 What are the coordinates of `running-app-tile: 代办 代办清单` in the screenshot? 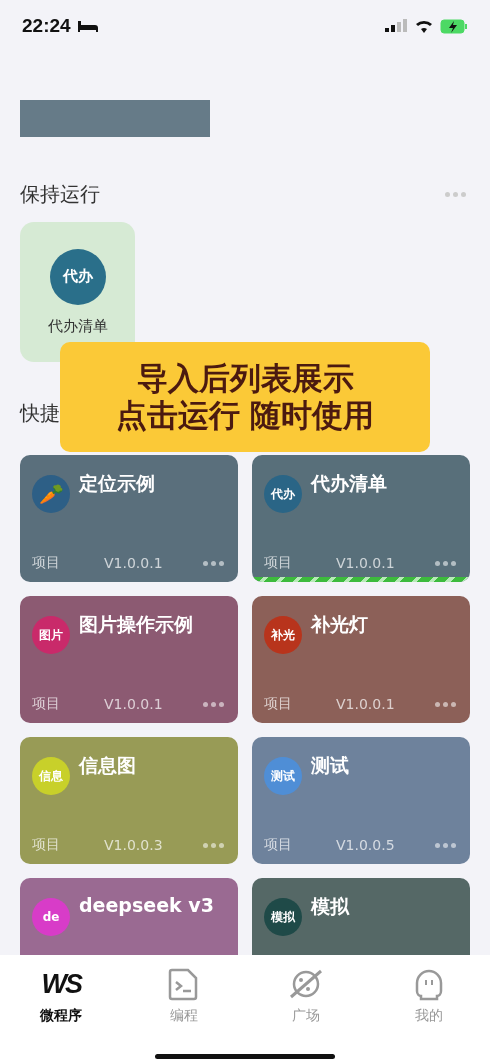 It's located at (77, 292).